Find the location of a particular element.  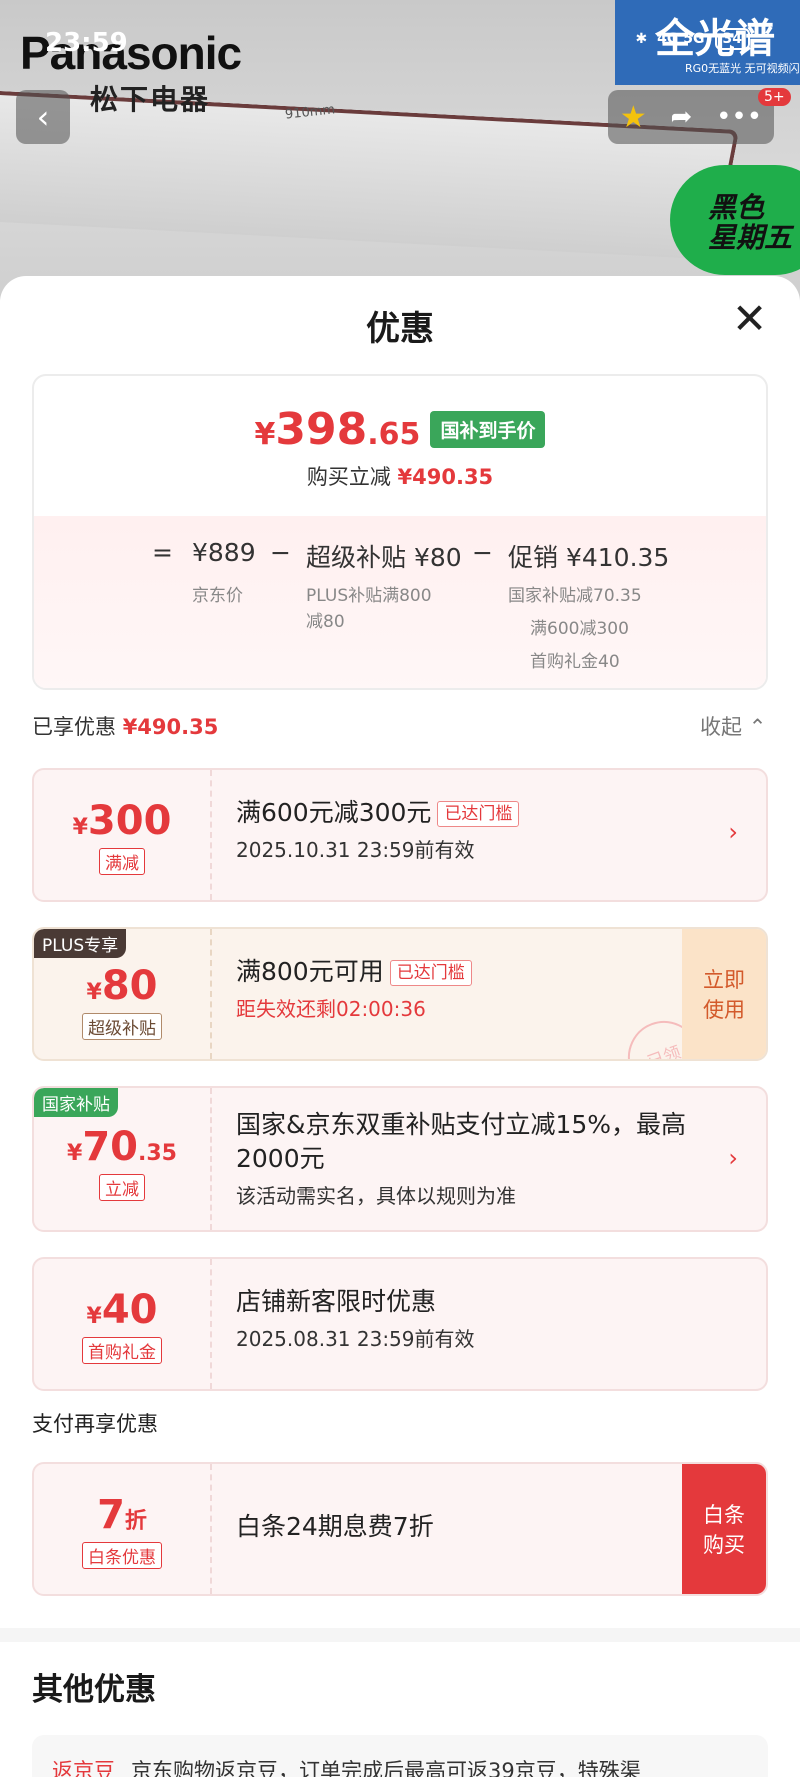

status-icons: ✱ 4G 5G 34 is located at coordinates (692, 39).